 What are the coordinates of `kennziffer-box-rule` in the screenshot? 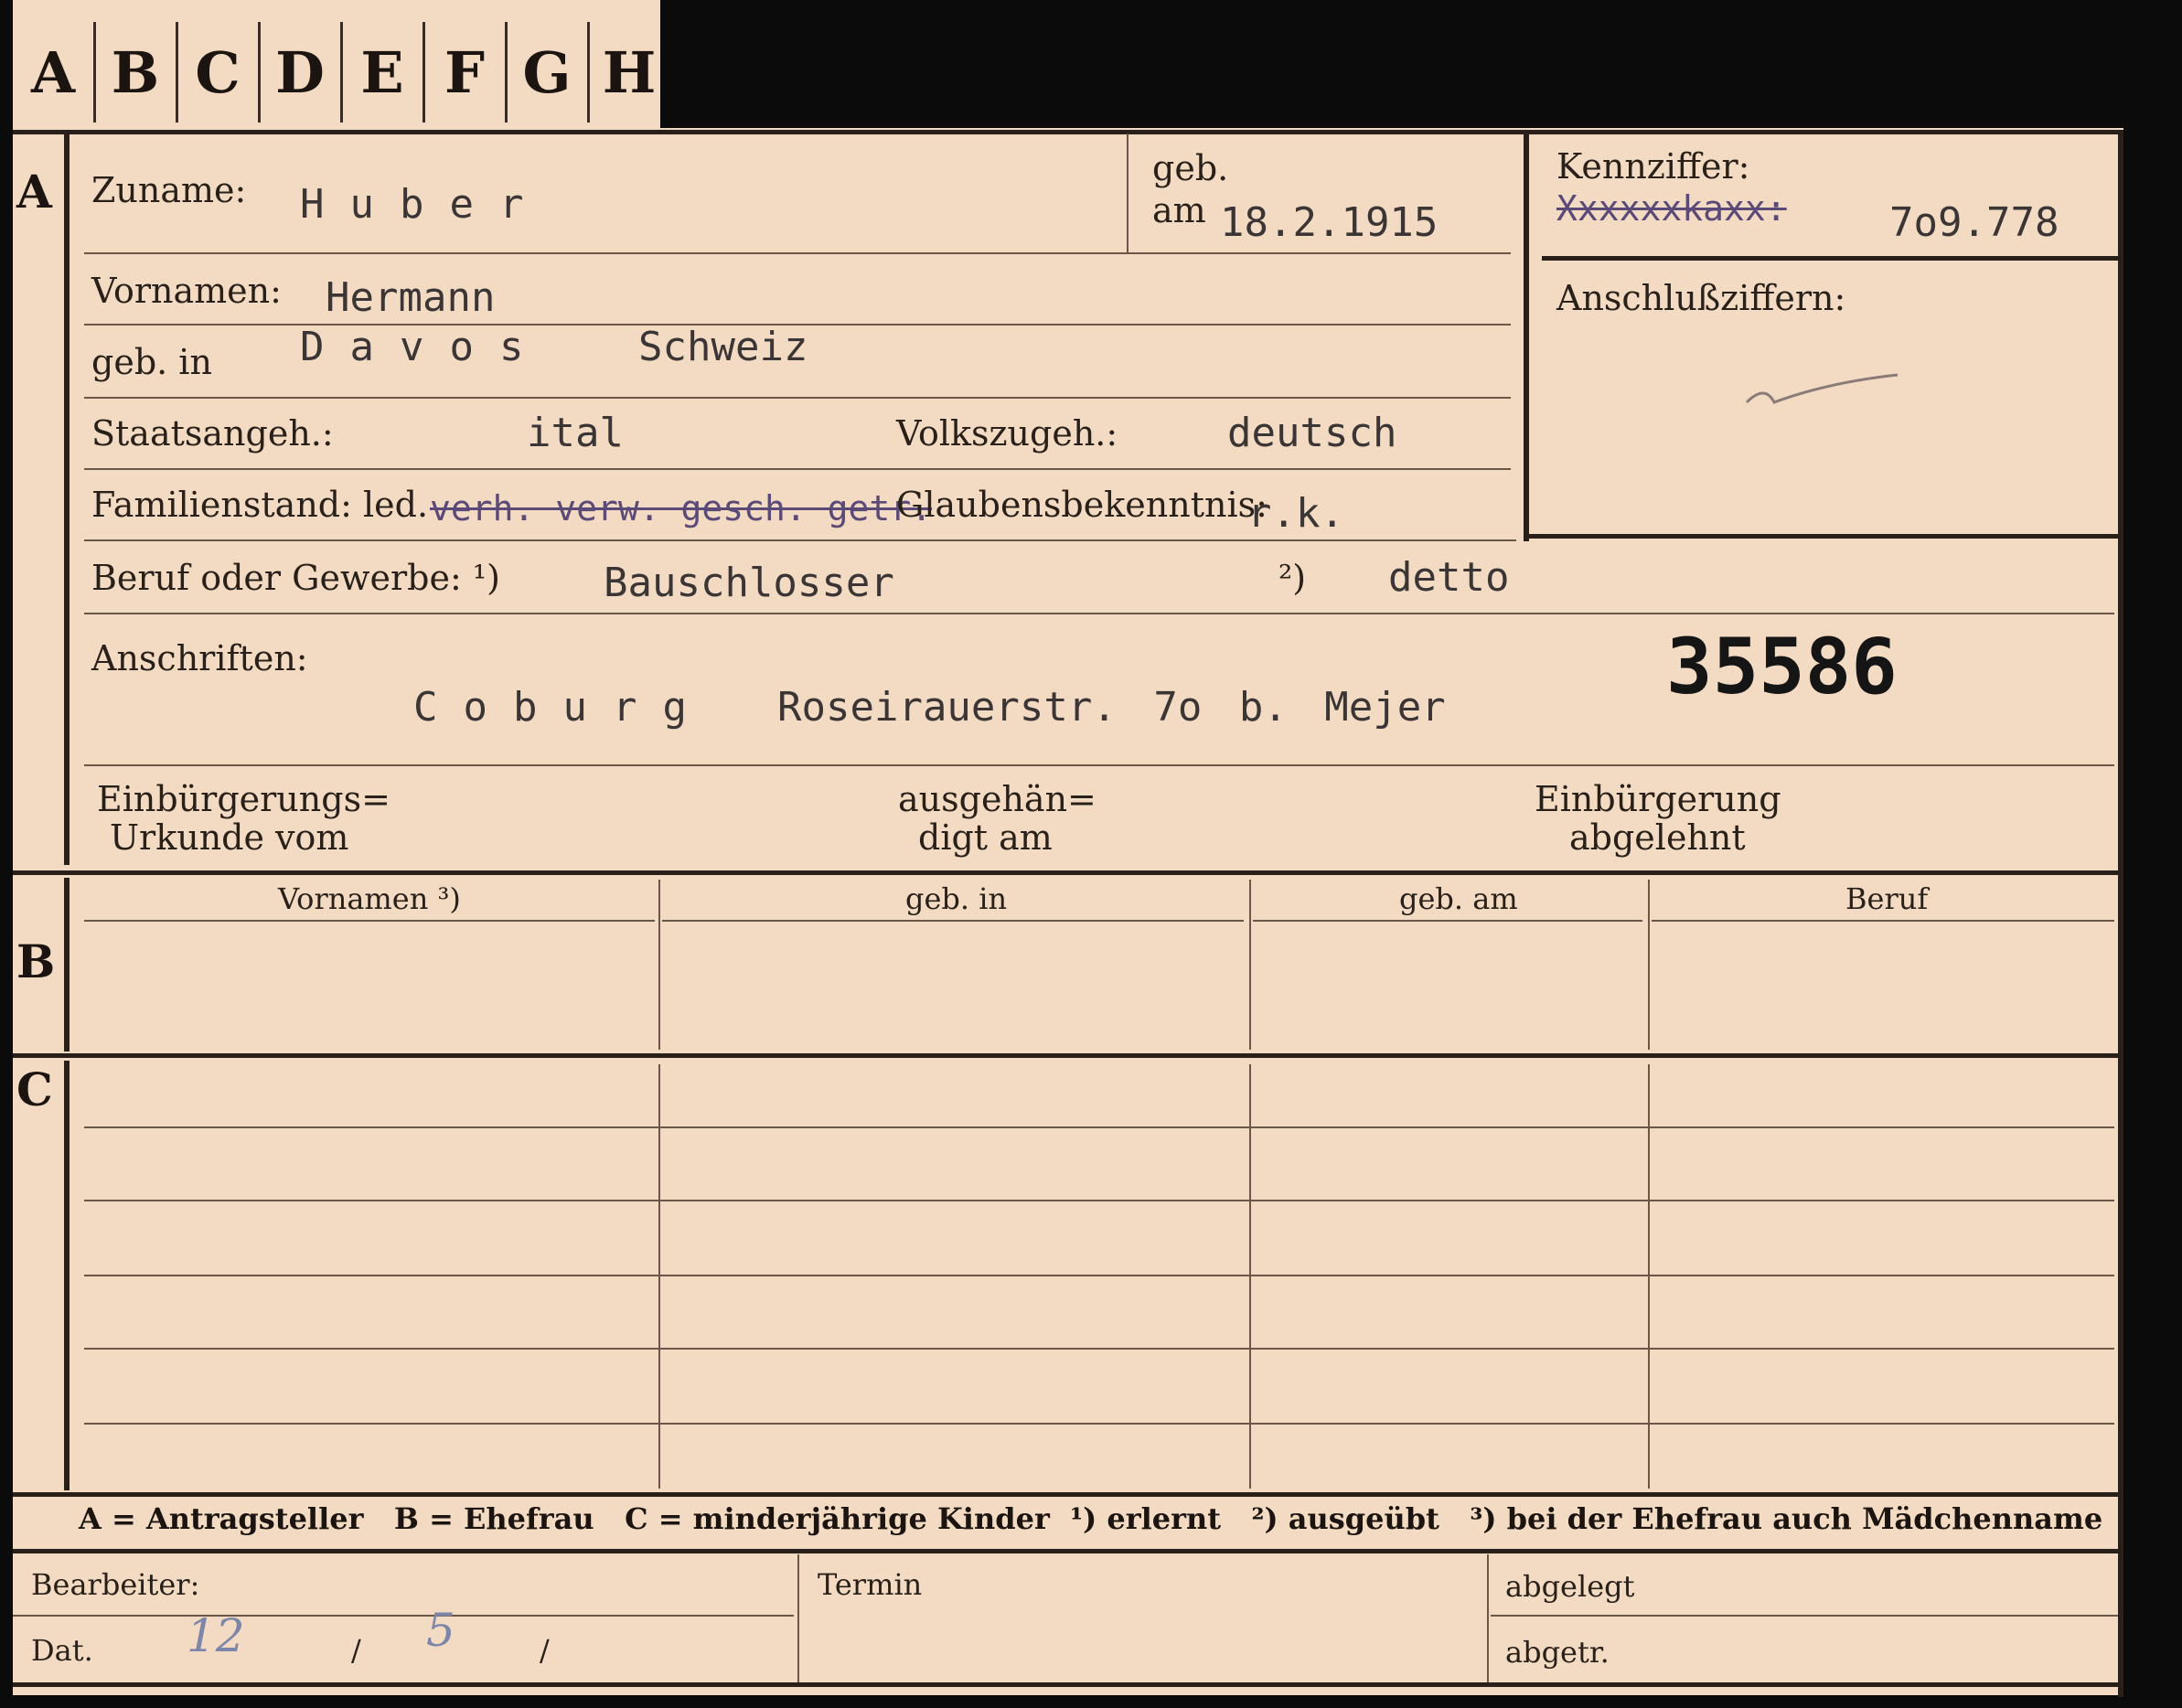 It's located at (1526, 337).